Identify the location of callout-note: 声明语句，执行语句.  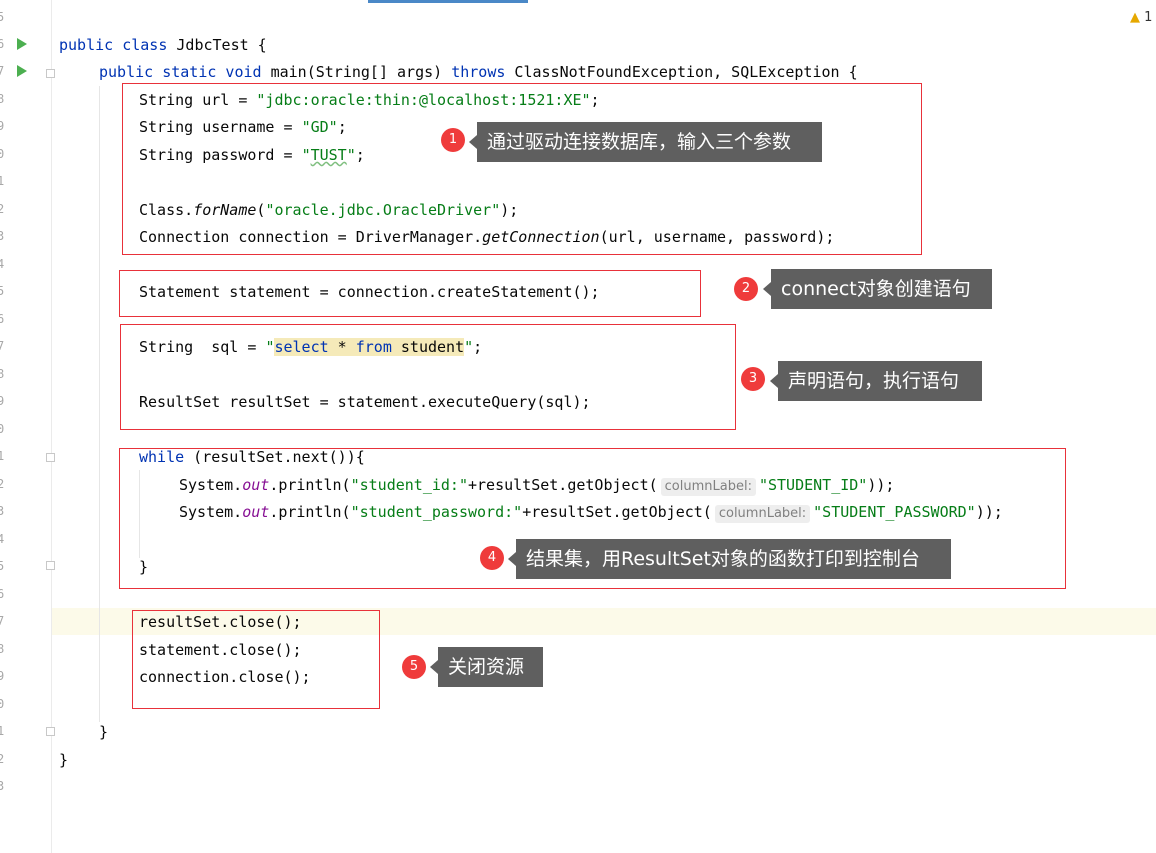
(876, 381).